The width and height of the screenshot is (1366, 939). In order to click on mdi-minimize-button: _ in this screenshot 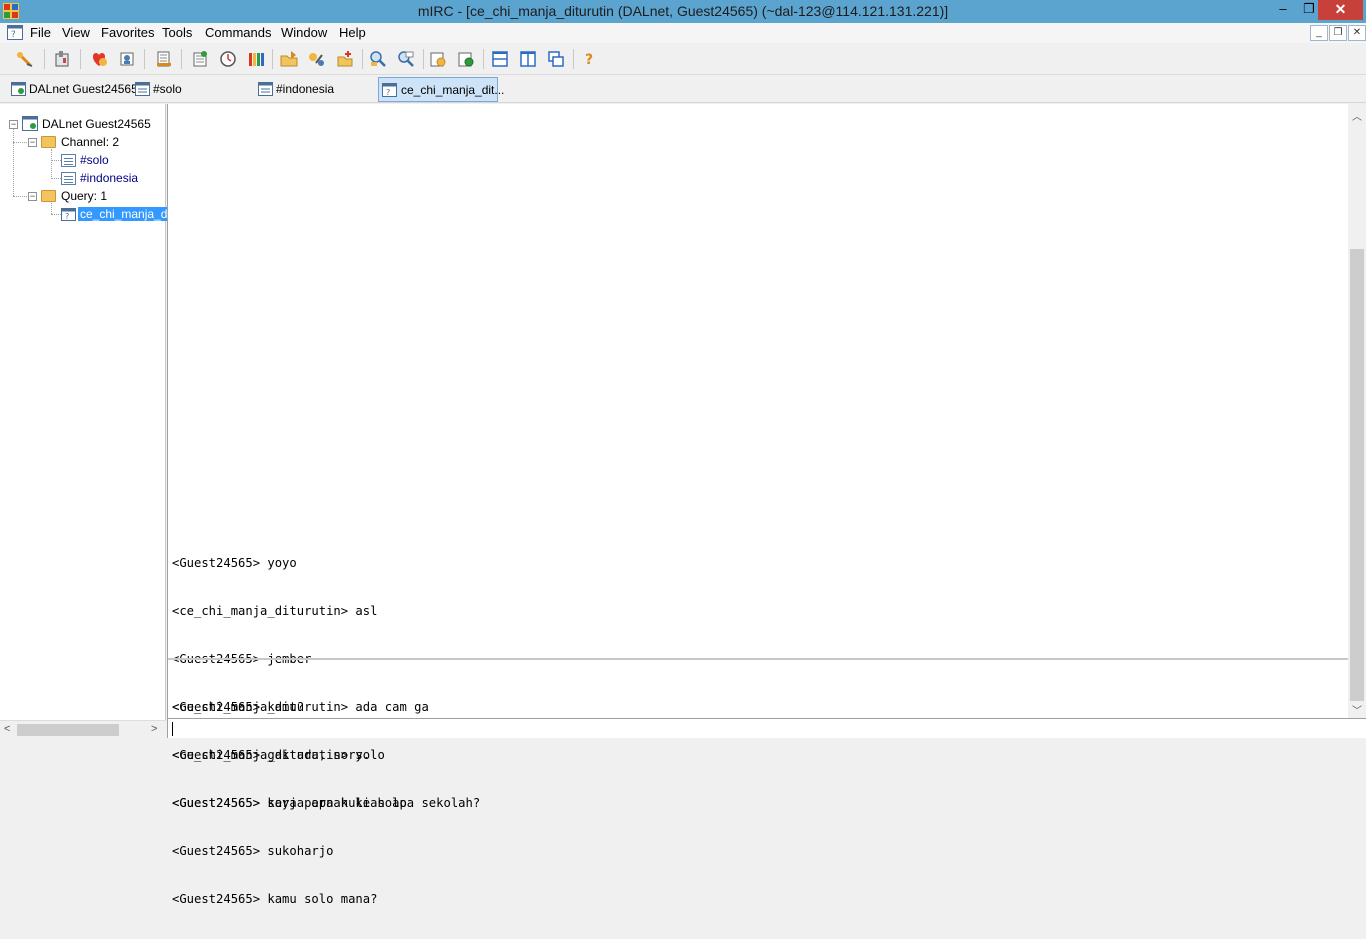, I will do `click(1319, 33)`.